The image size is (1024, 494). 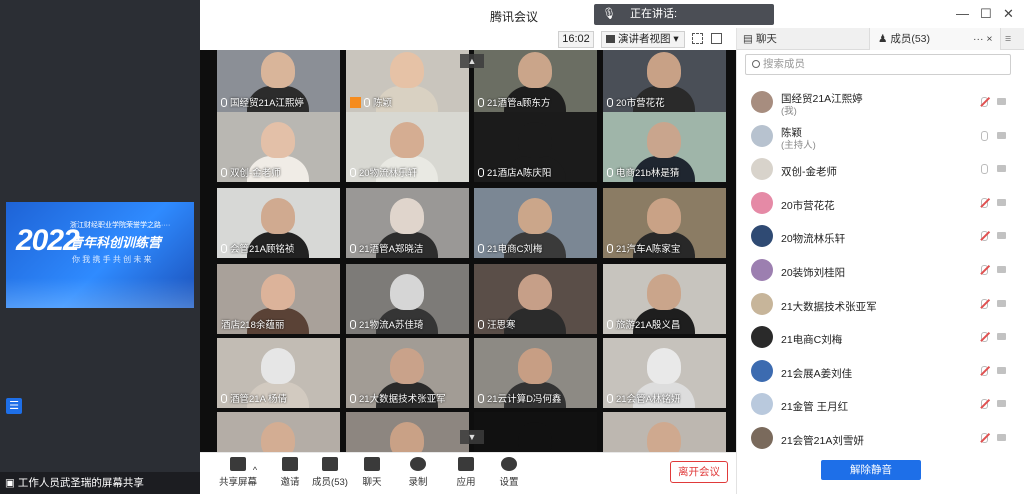 I want to click on leave-meeting-button: 离开会议, so click(x=699, y=472).